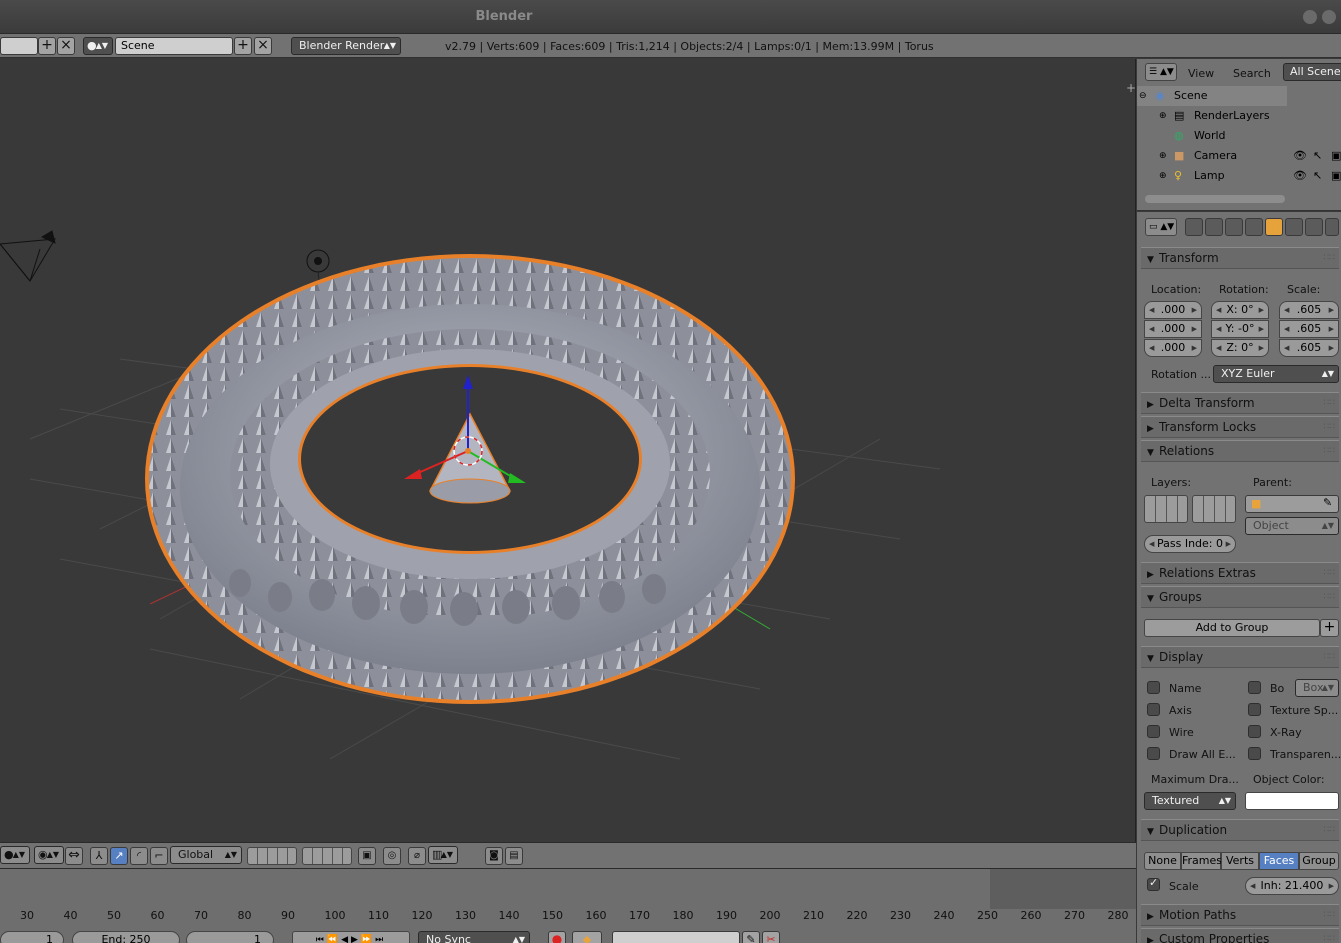 The image size is (1341, 943). I want to click on outliner-item-renderlayers: ⊕ ▤ RenderLayers, so click(1239, 116).